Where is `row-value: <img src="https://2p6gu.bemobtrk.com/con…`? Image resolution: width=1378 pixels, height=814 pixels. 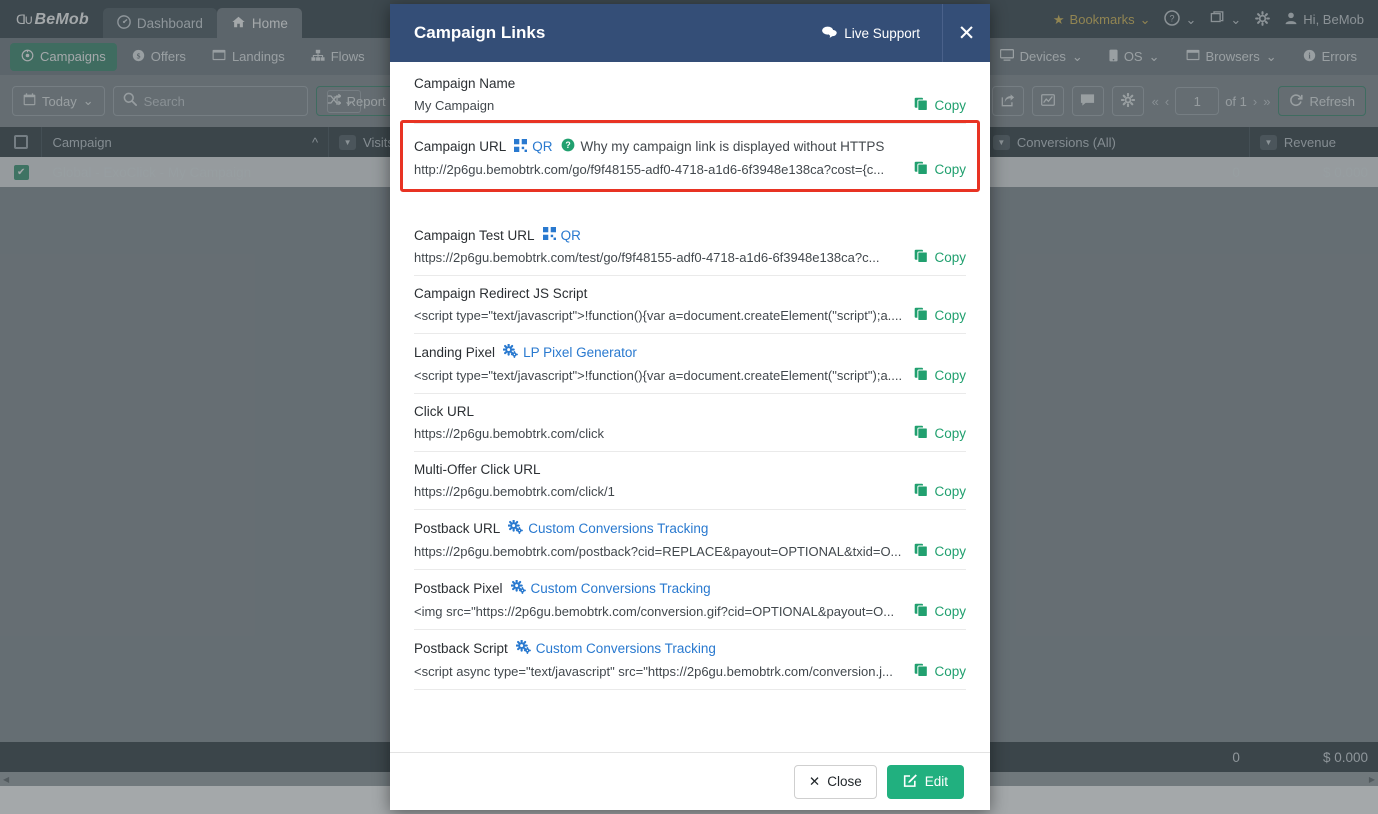
row-value: <img src="https://2p6gu.bemobtrk.com/con… is located at coordinates (654, 611).